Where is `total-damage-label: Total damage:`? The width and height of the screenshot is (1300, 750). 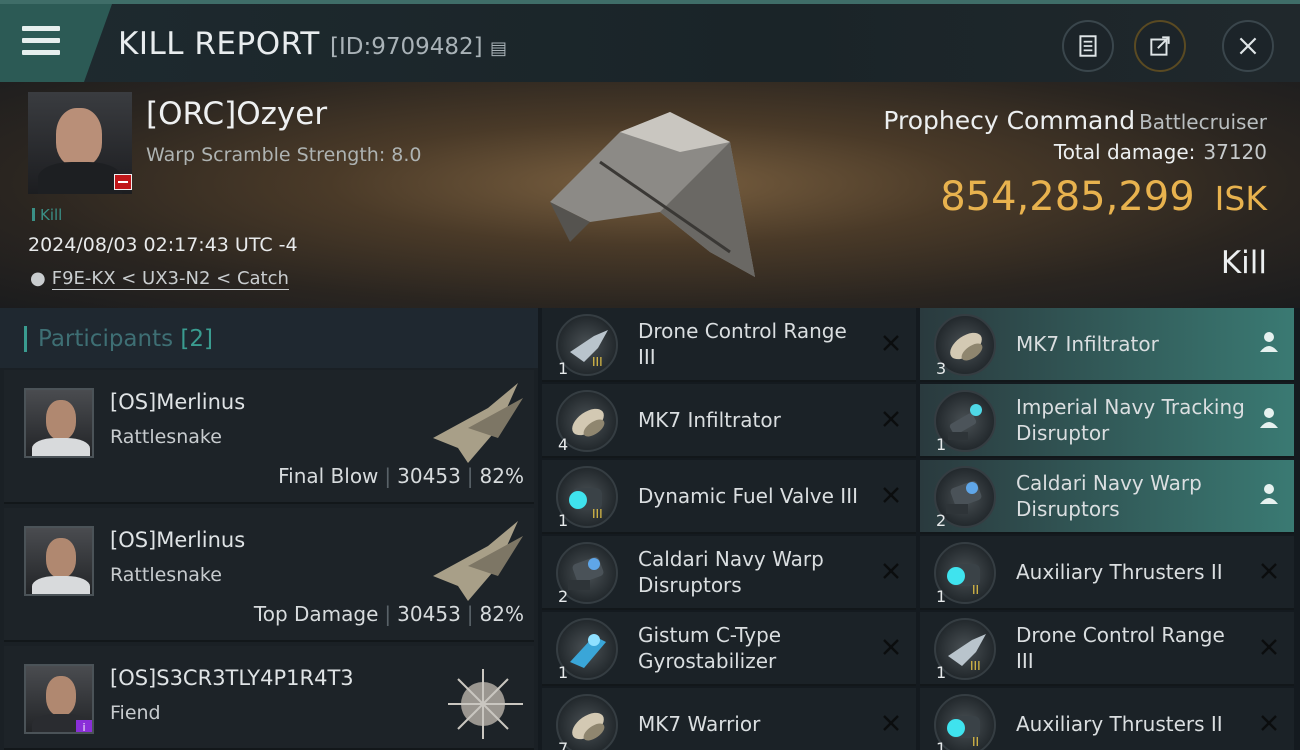 total-damage-label: Total damage: is located at coordinates (1124, 152).